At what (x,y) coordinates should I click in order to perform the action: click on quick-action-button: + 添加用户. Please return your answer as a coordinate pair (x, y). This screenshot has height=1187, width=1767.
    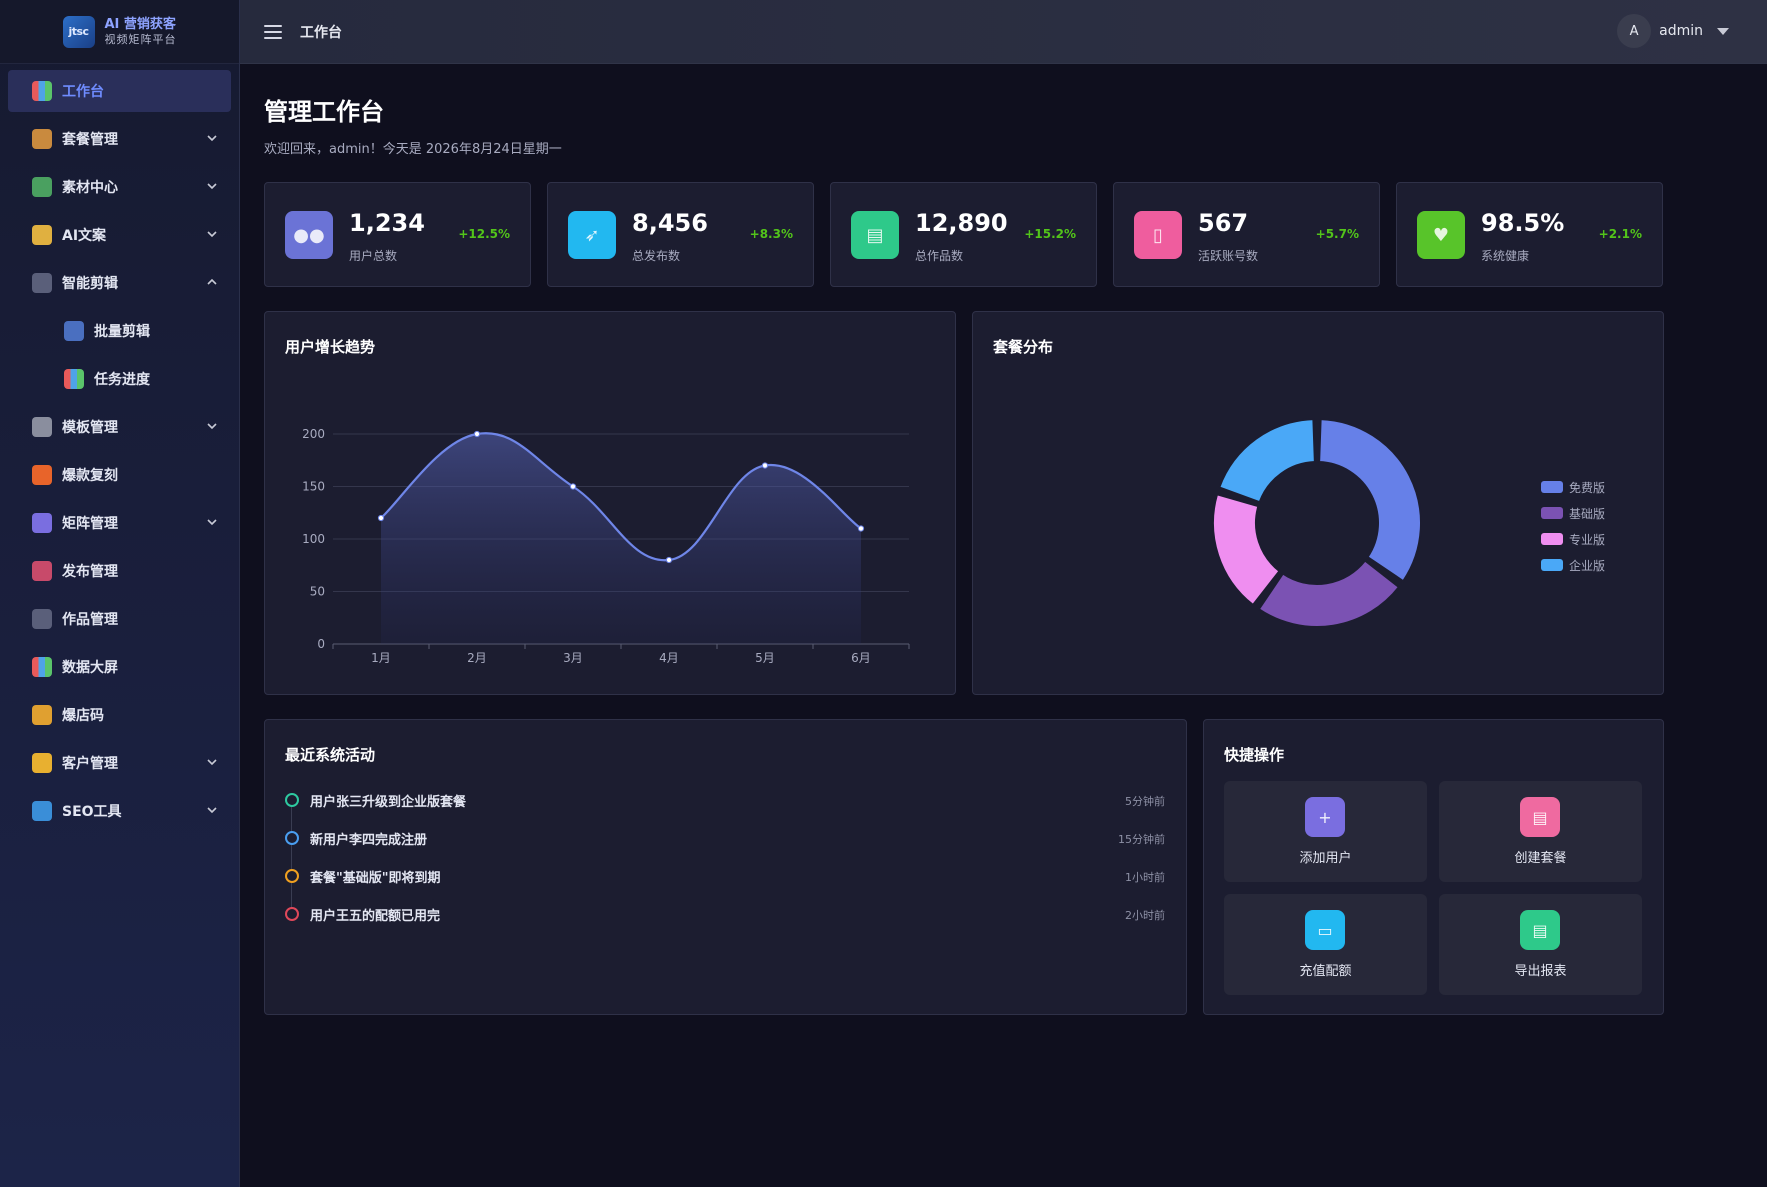
    Looking at the image, I should click on (1325, 831).